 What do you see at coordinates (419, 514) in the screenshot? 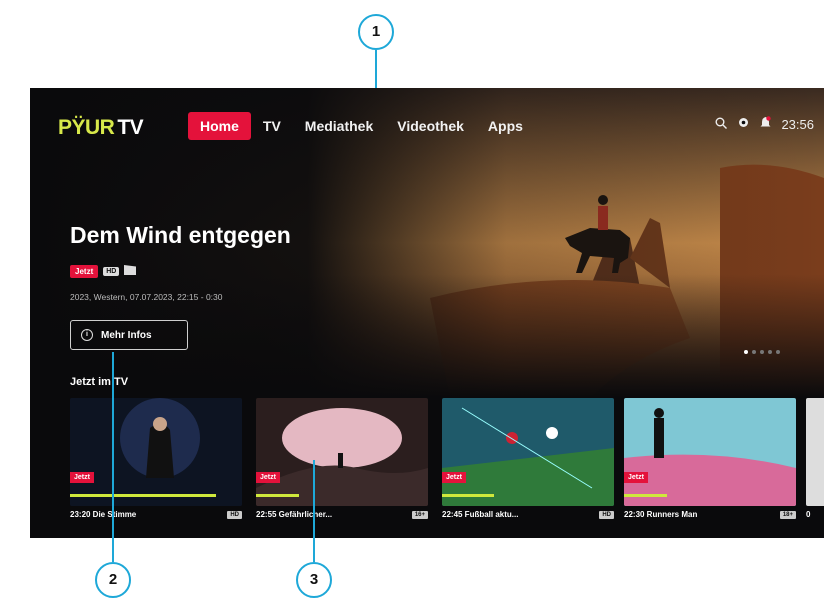
I see `tile-flag: 16+` at bounding box center [419, 514].